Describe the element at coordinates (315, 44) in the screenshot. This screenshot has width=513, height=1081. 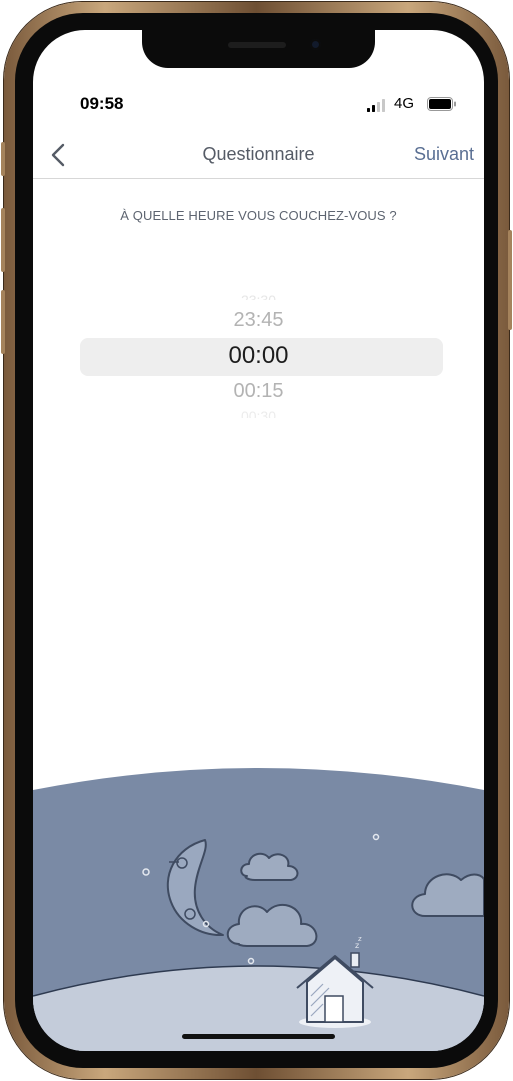
I see `front-camera` at that location.